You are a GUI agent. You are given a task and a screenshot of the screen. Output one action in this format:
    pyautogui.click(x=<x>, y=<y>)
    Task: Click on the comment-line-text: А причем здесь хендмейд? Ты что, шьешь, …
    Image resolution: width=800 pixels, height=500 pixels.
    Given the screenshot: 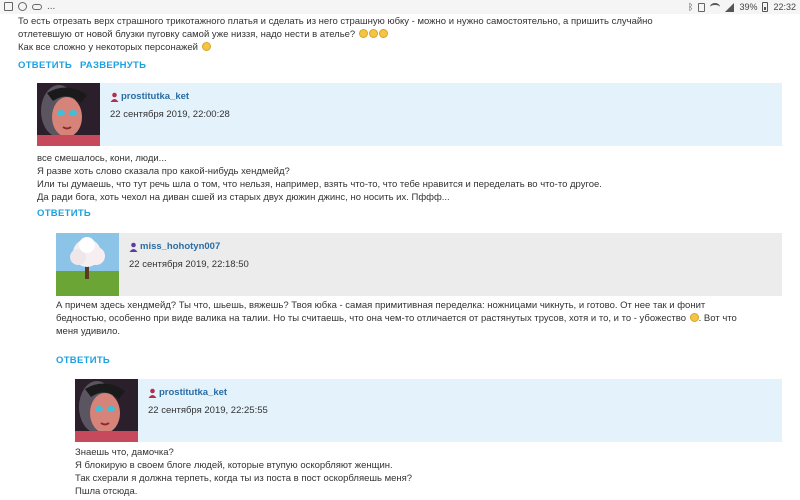 What is the action you would take?
    pyautogui.click(x=381, y=312)
    